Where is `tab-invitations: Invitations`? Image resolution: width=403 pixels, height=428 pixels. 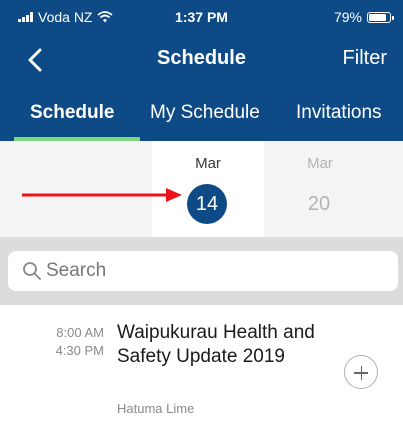
tab-invitations: Invitations is located at coordinates (339, 113).